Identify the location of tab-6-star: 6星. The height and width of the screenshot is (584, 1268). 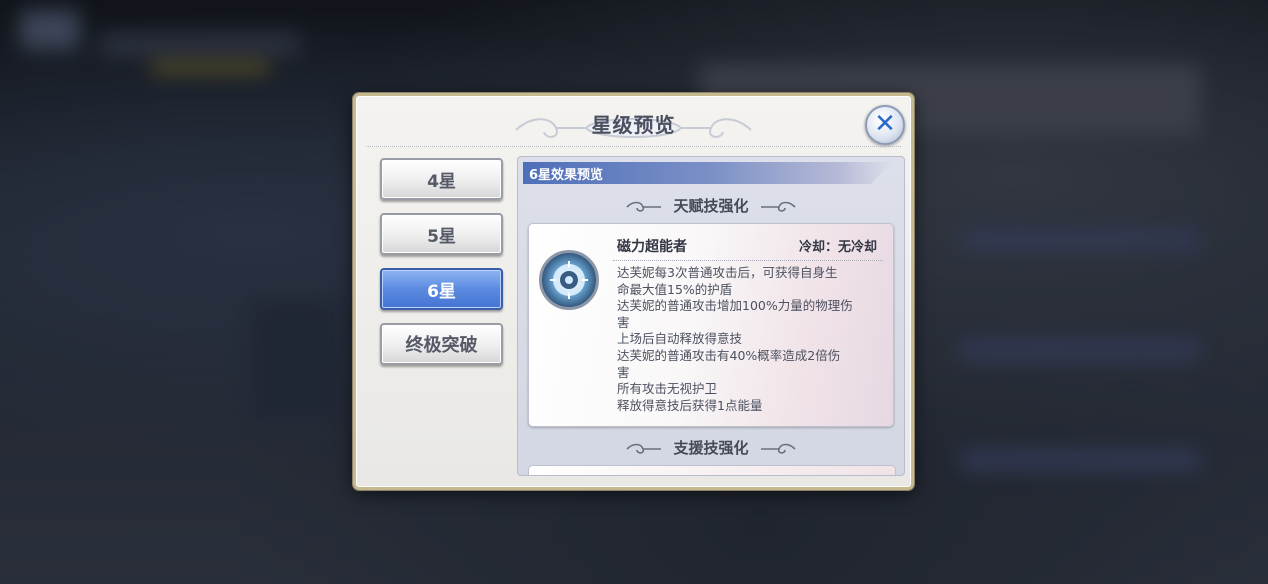
(441, 289).